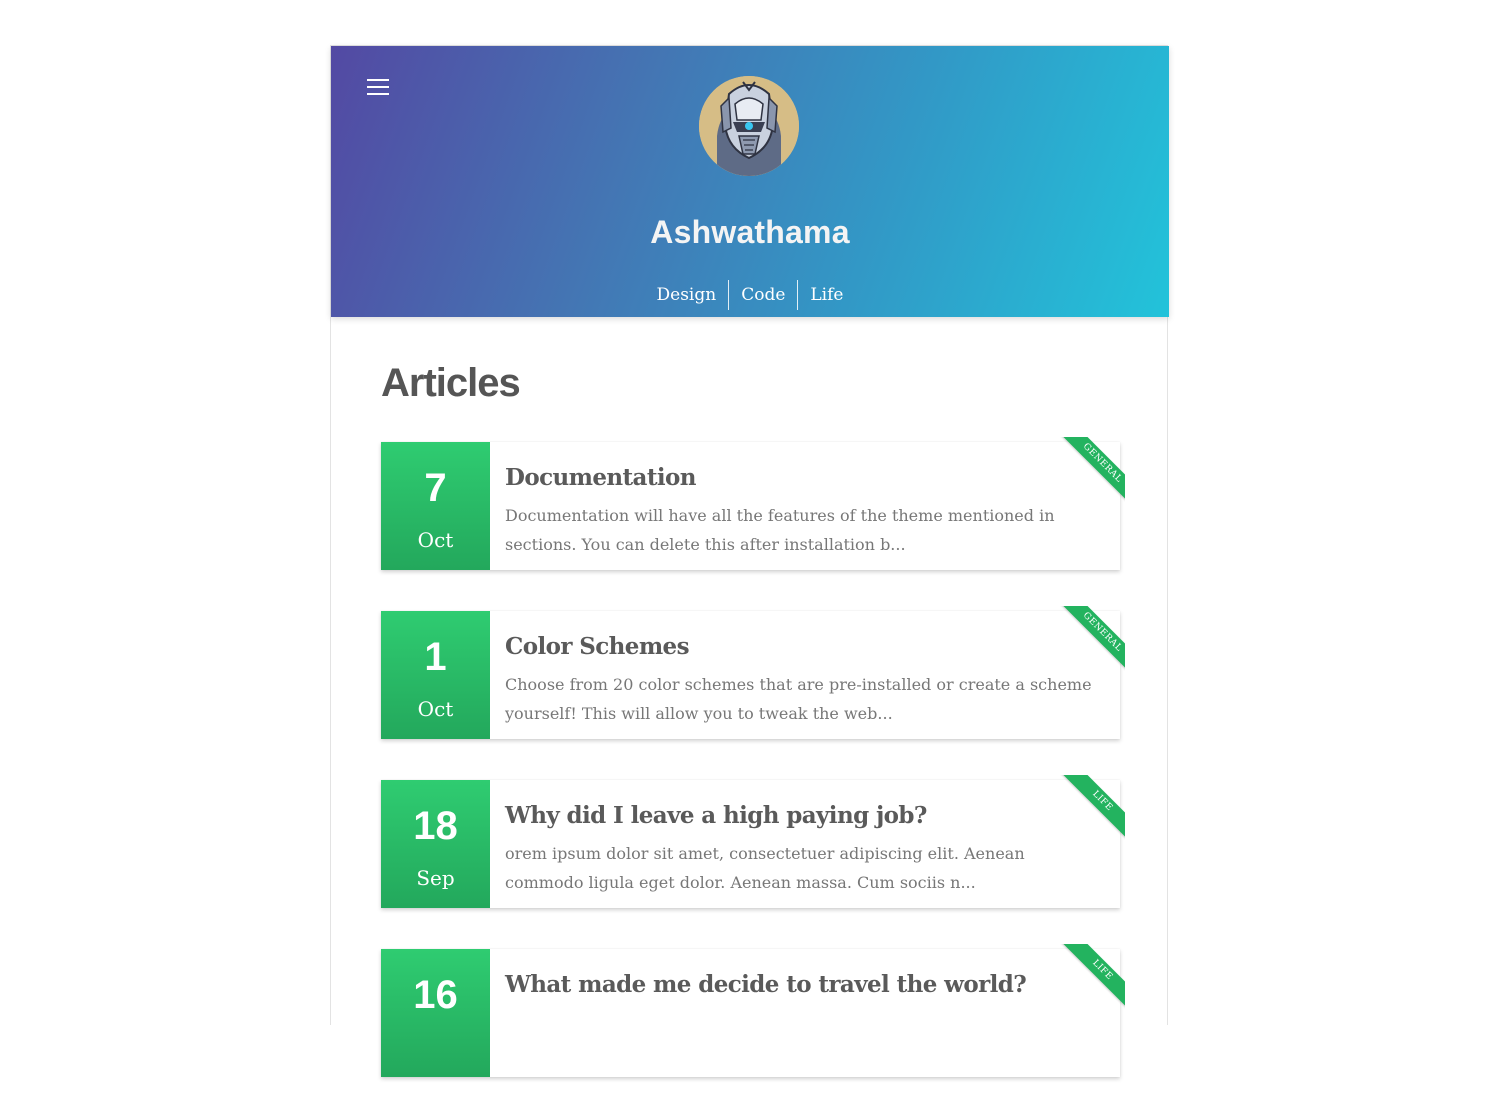 This screenshot has width=1500, height=1118. I want to click on main-nav: Design Code Life, so click(750, 295).